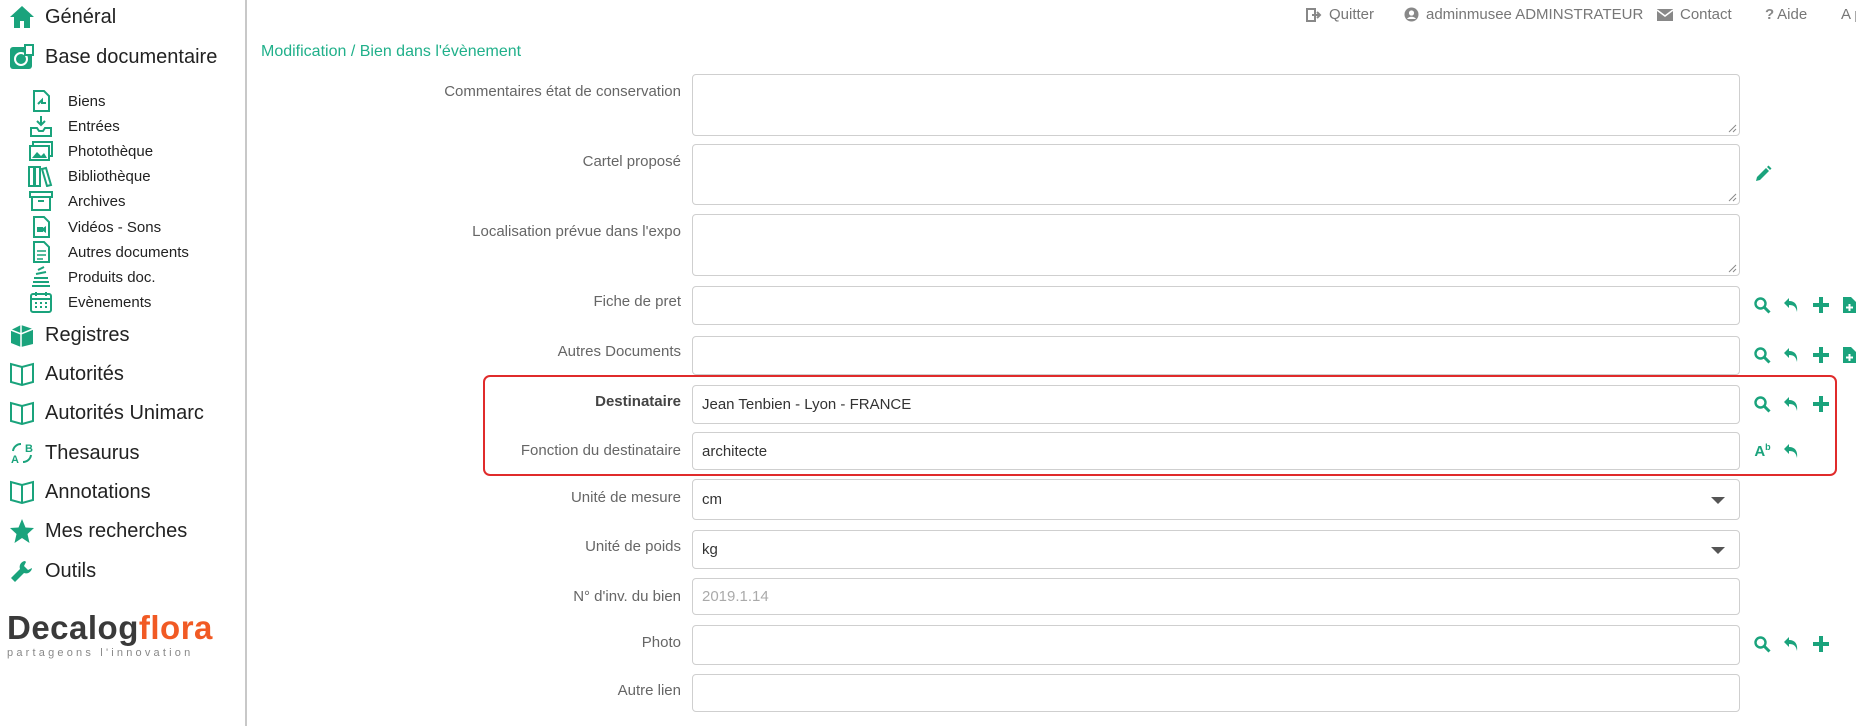 This screenshot has width=1856, height=726. I want to click on localisation-label: Localisation prévue dans l'expo, so click(576, 231).